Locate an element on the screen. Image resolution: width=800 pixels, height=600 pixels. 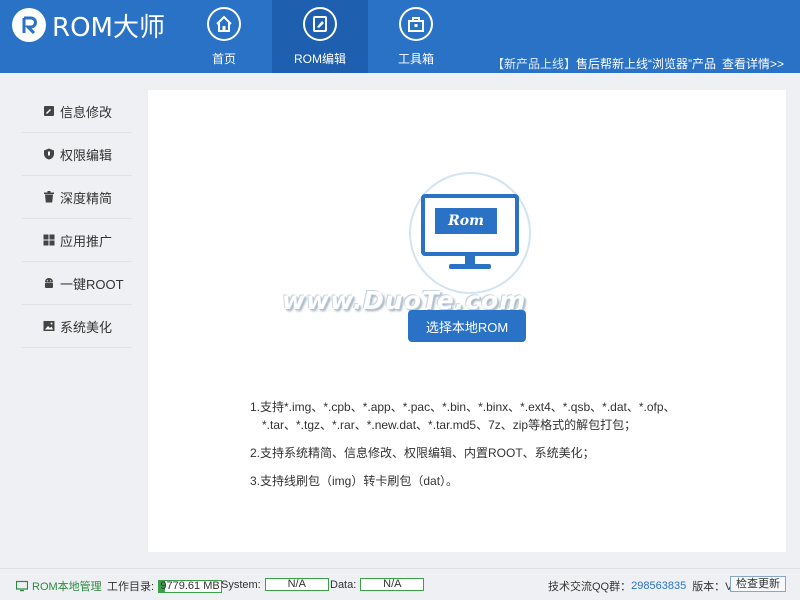
sidebar-item-label: 深度精简 is located at coordinates (86, 198).